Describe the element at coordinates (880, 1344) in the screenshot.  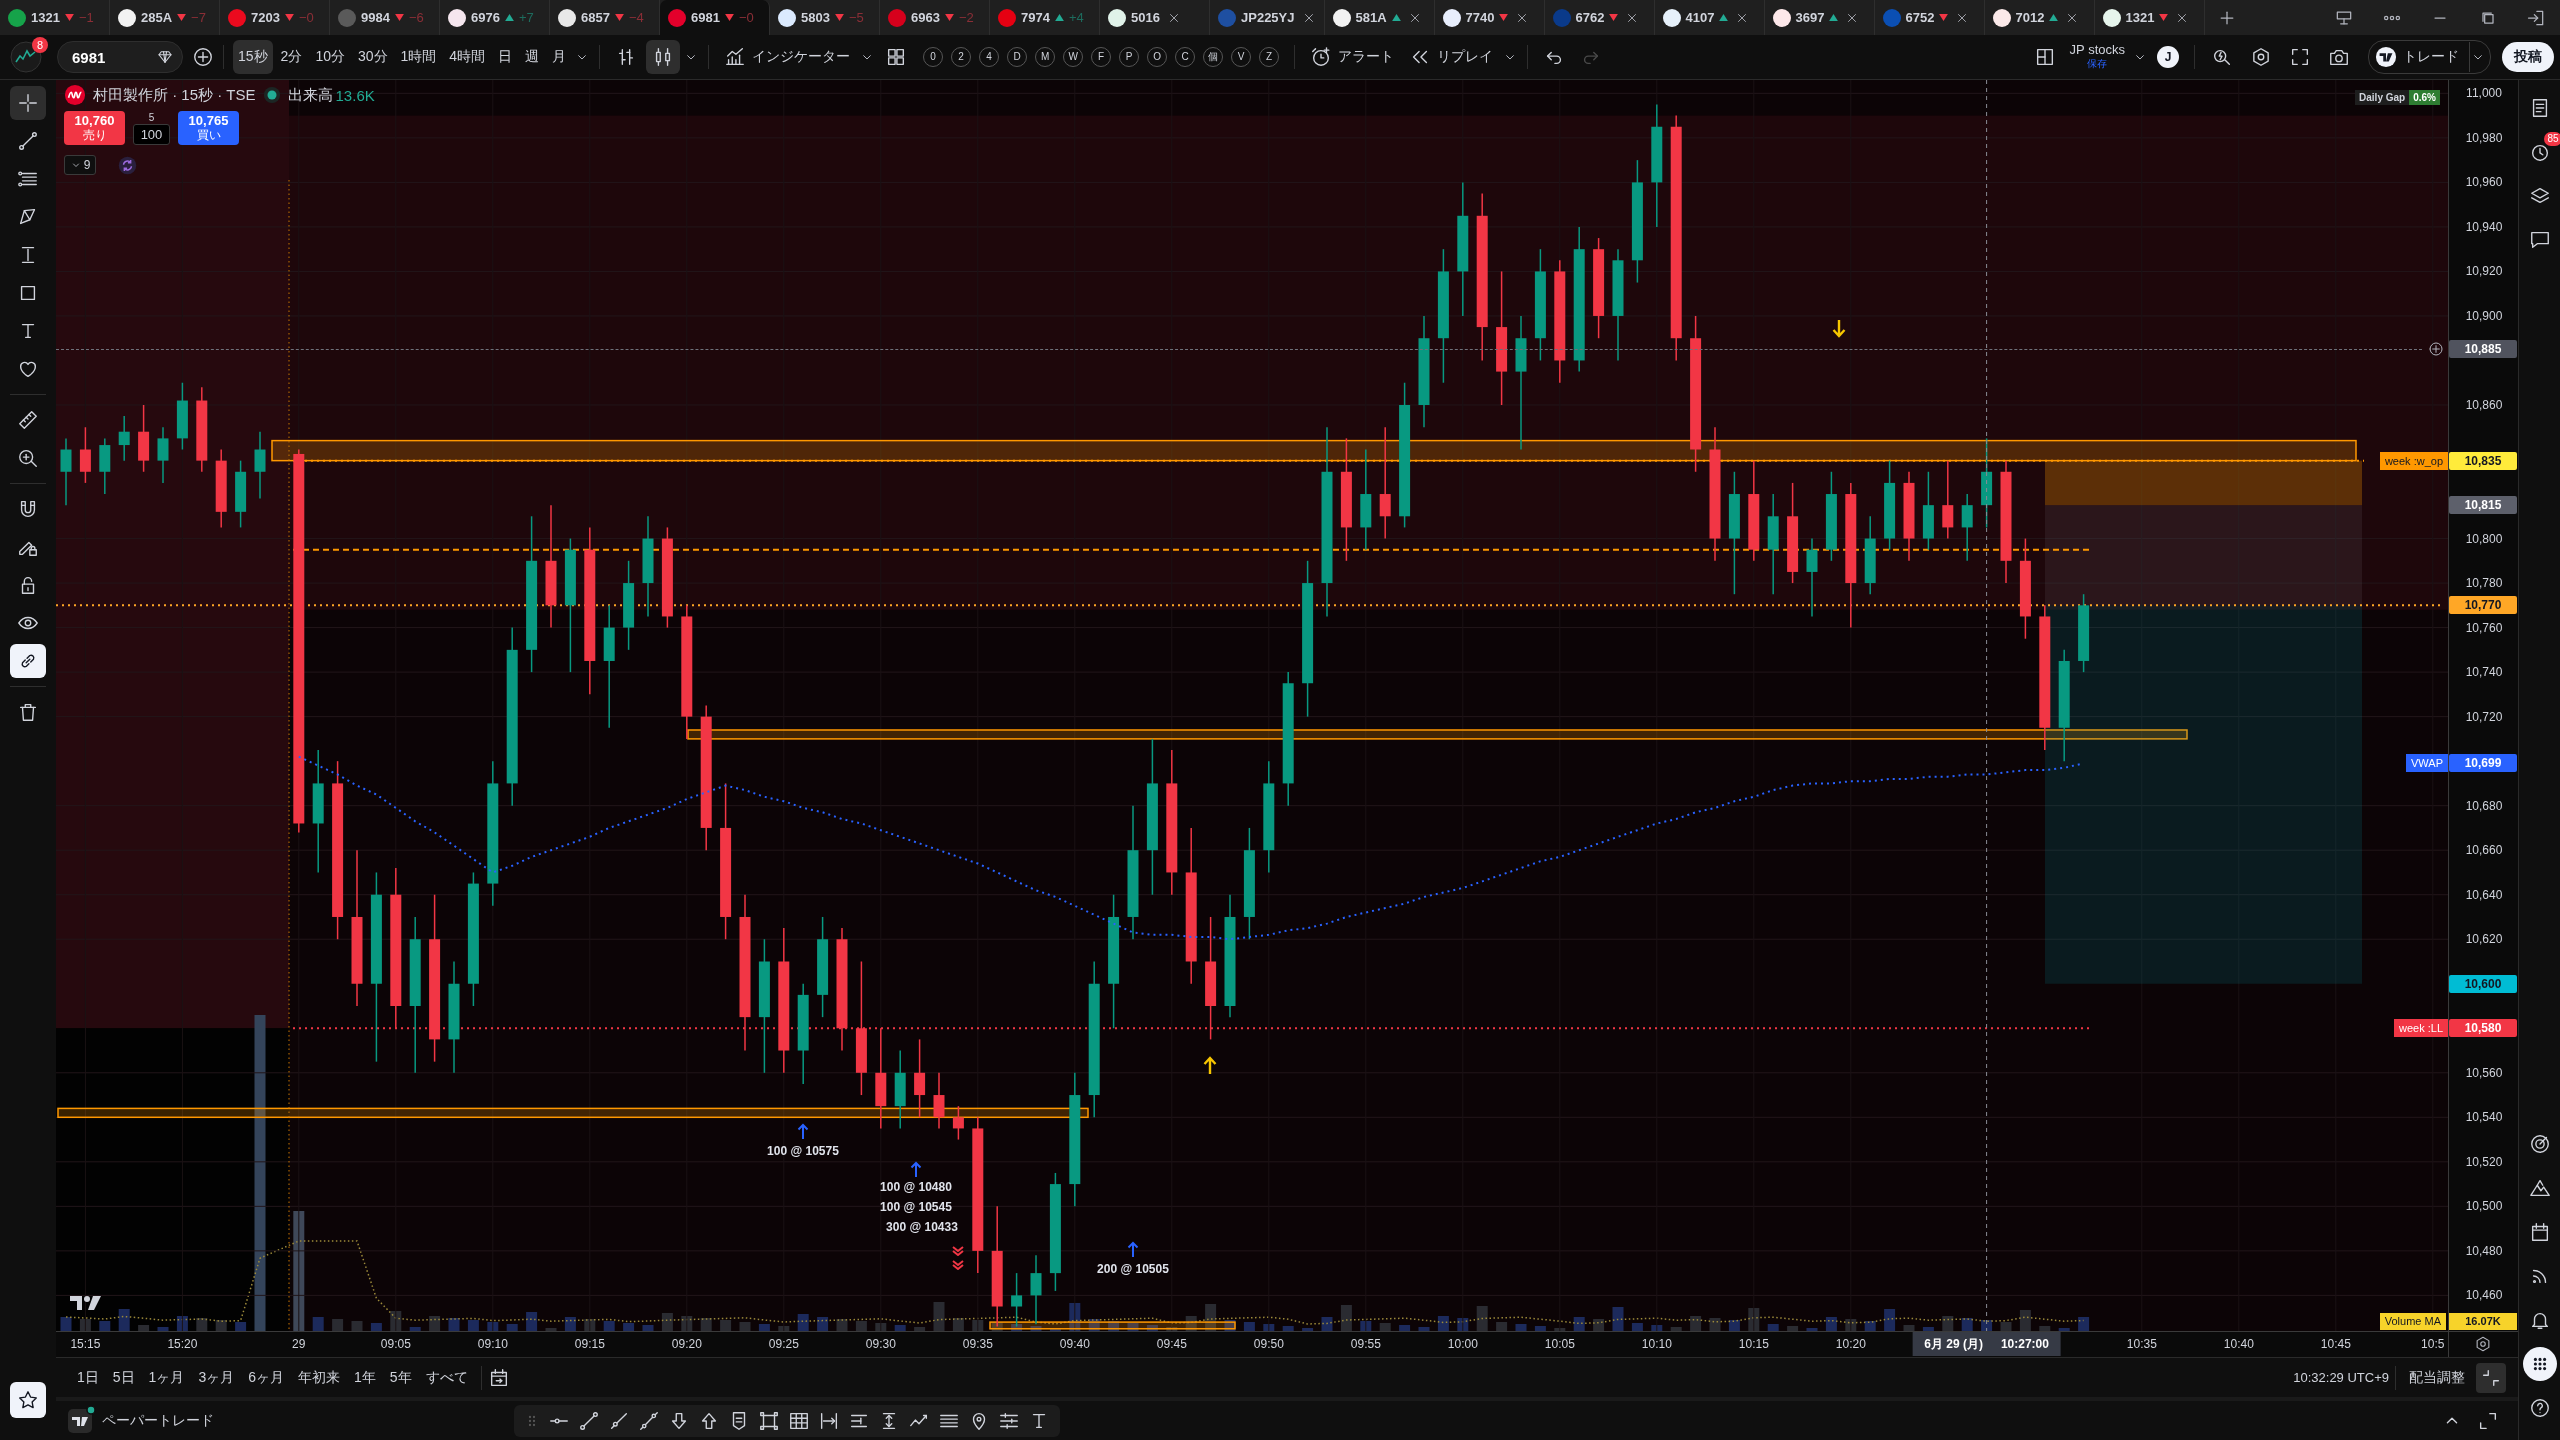
I see `time-tick: 09:30` at that location.